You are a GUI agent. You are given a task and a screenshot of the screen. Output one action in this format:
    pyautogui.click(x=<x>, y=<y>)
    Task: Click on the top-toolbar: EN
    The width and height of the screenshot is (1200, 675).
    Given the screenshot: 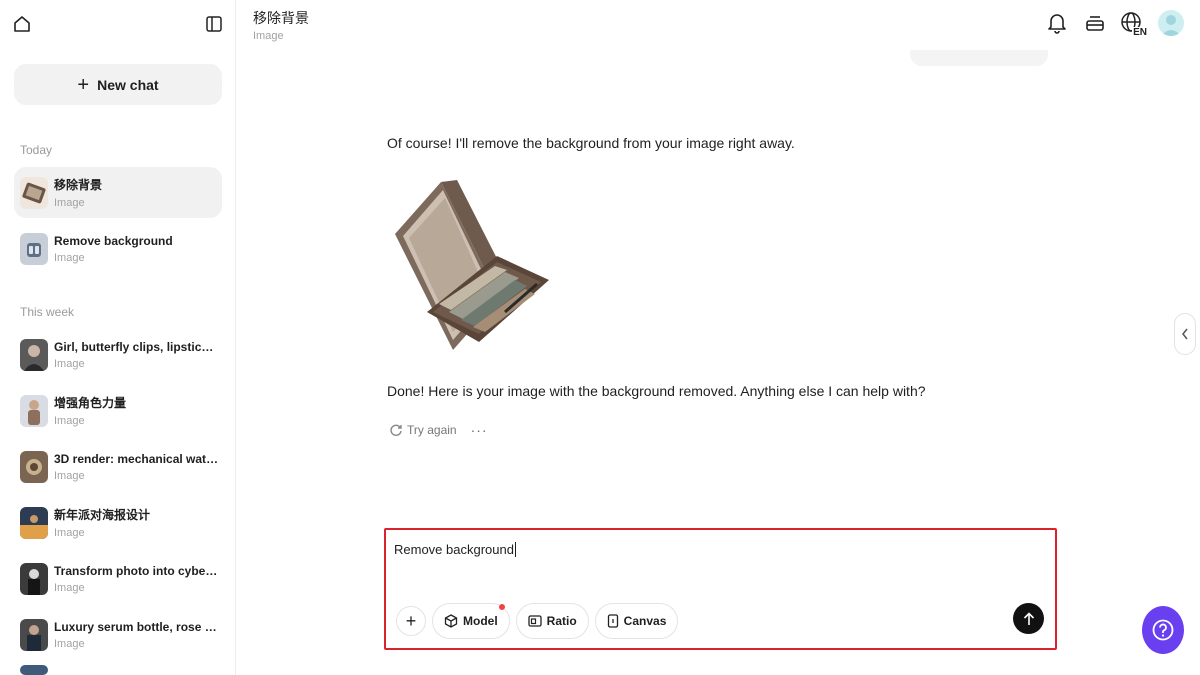 What is the action you would take?
    pyautogui.click(x=1114, y=24)
    